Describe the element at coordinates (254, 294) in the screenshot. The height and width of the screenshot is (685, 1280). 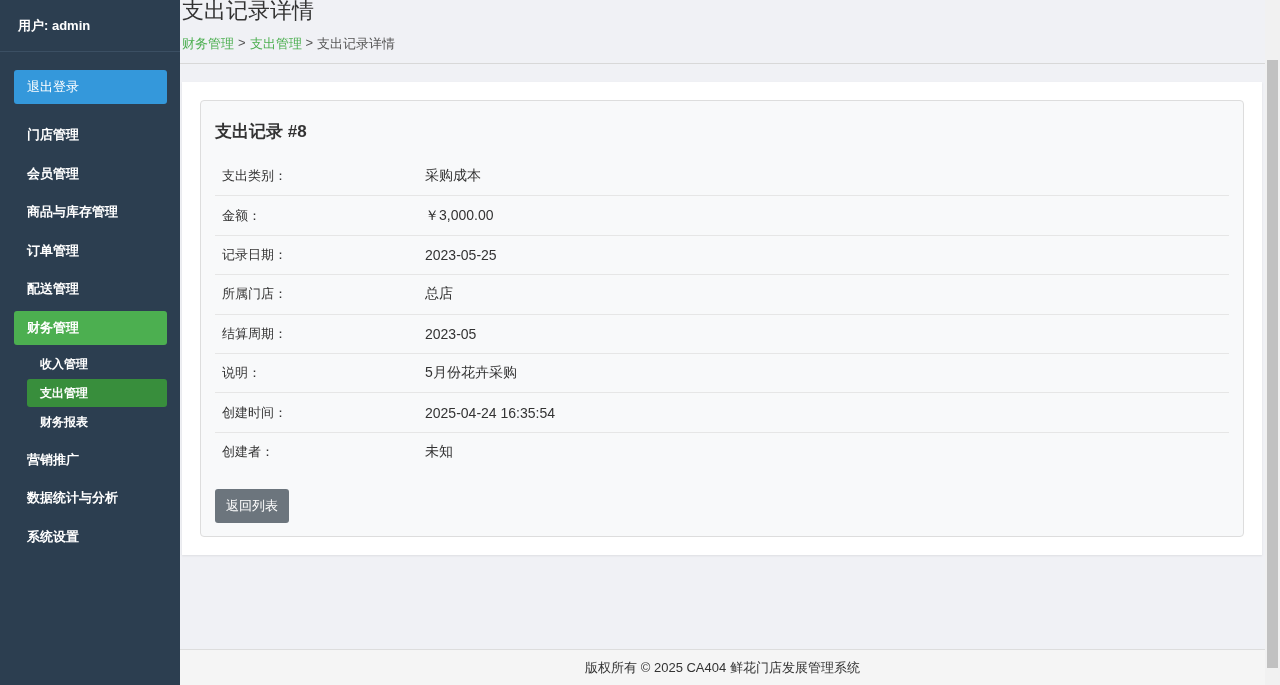
I see `field-label: 所属门店：` at that location.